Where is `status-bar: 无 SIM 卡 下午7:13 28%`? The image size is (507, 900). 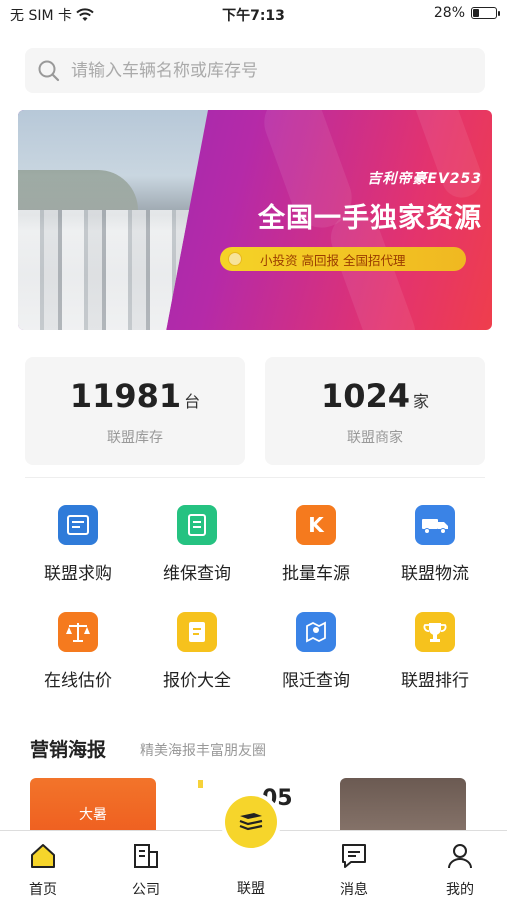
status-bar: 无 SIM 卡 下午7:13 28% is located at coordinates (253, 14).